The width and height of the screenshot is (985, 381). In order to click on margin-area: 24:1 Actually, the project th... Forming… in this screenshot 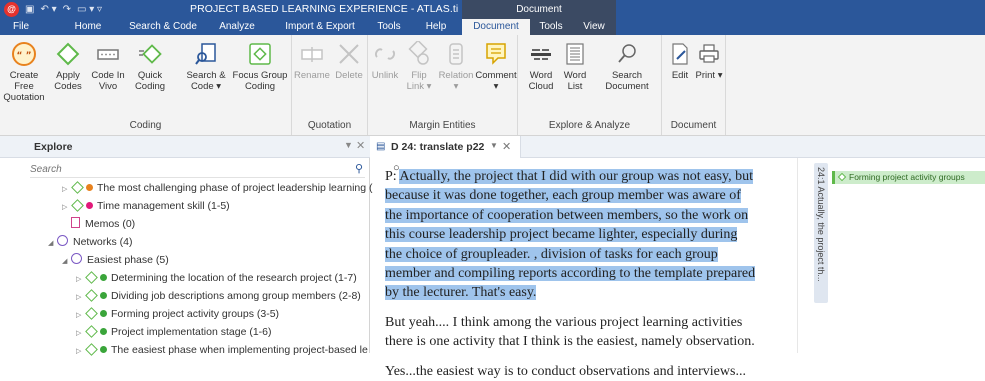, I will do `click(891, 255)`.